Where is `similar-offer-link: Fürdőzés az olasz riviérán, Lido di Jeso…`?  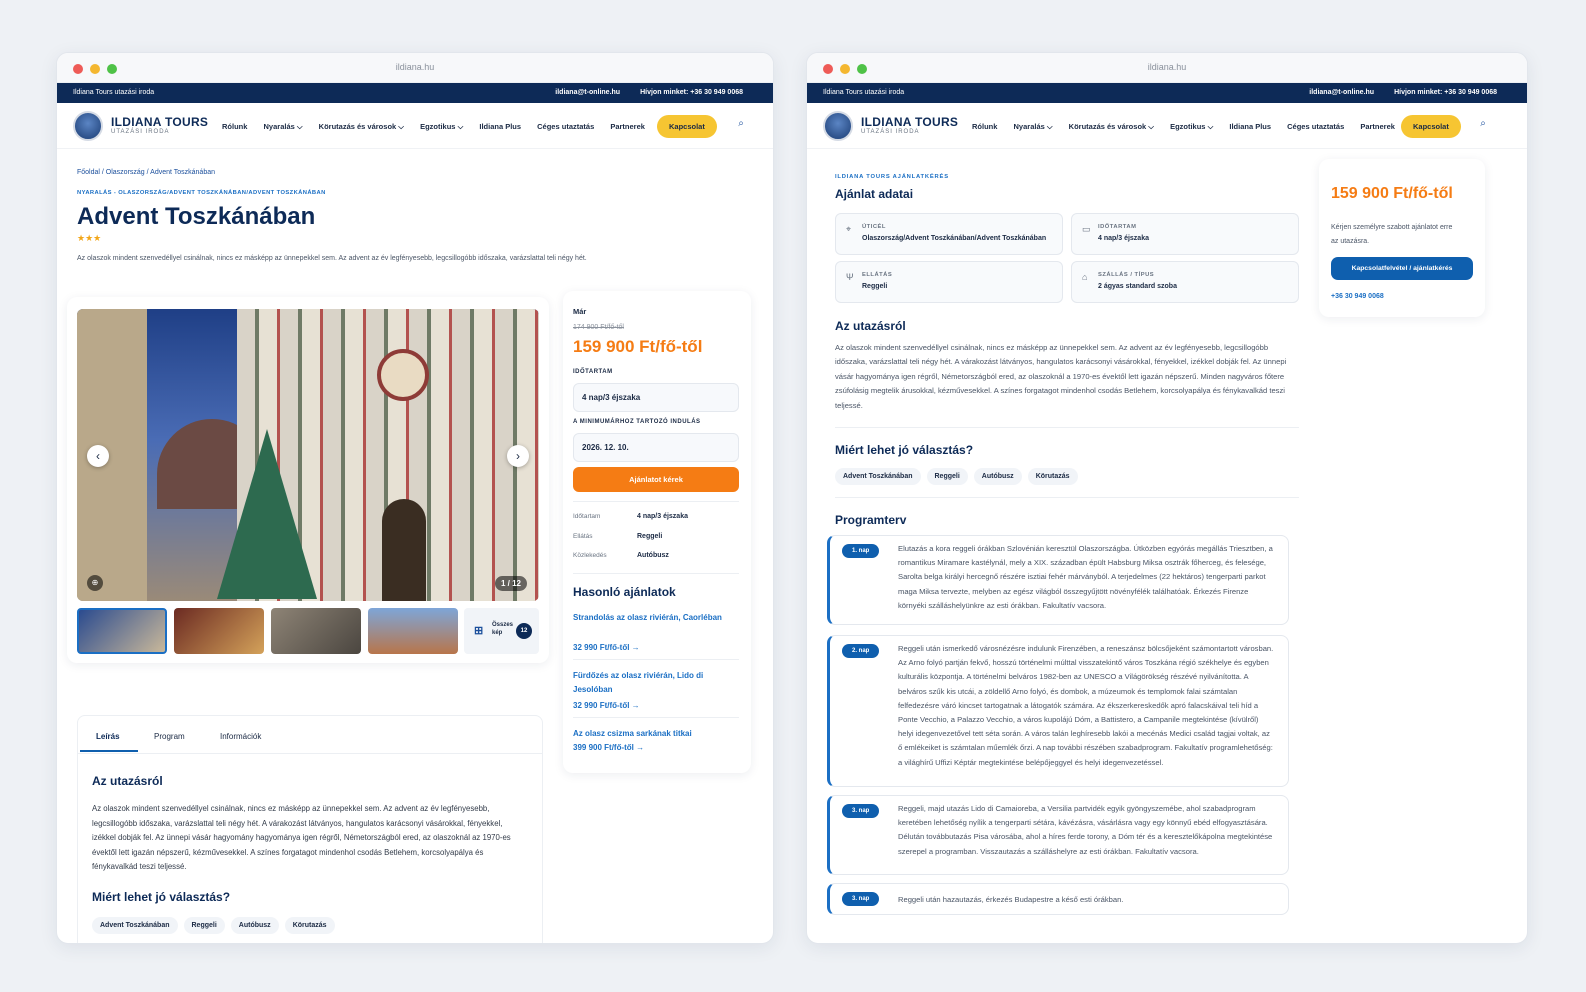
similar-offer-link: Fürdőzés az olasz riviérán, Lido di Jeso… is located at coordinates (648, 683).